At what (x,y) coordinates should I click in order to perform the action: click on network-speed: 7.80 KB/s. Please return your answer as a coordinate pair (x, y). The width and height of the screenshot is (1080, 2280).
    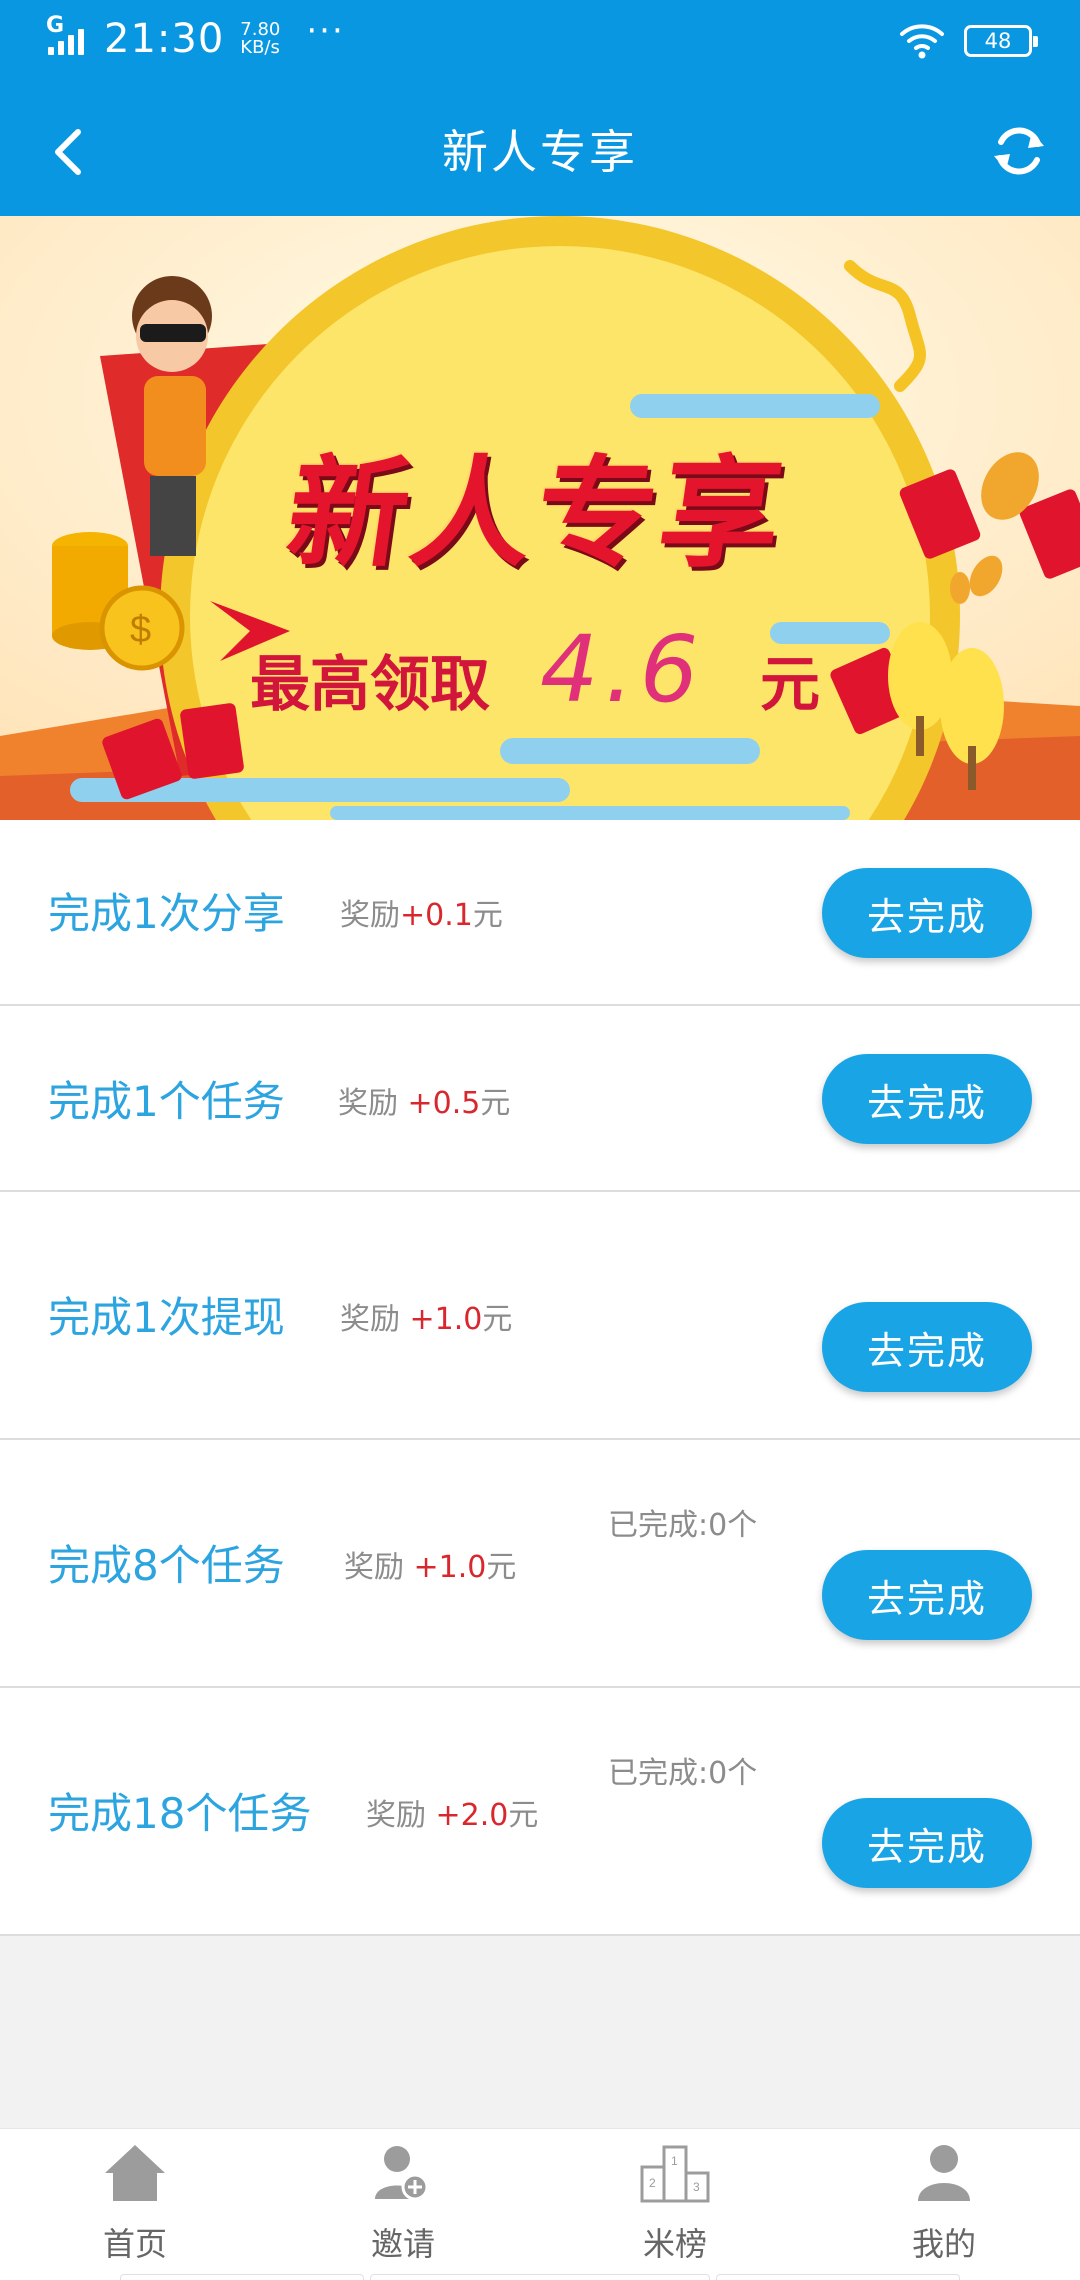
    Looking at the image, I should click on (260, 39).